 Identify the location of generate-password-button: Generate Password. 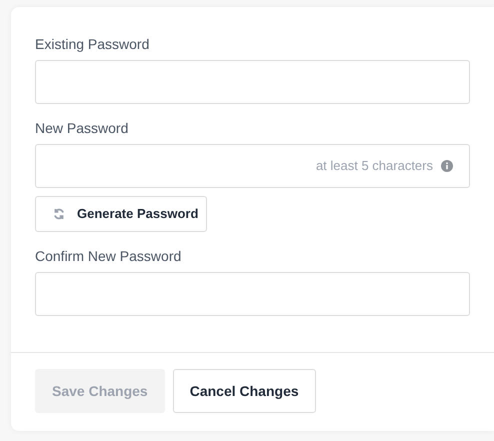
(121, 214).